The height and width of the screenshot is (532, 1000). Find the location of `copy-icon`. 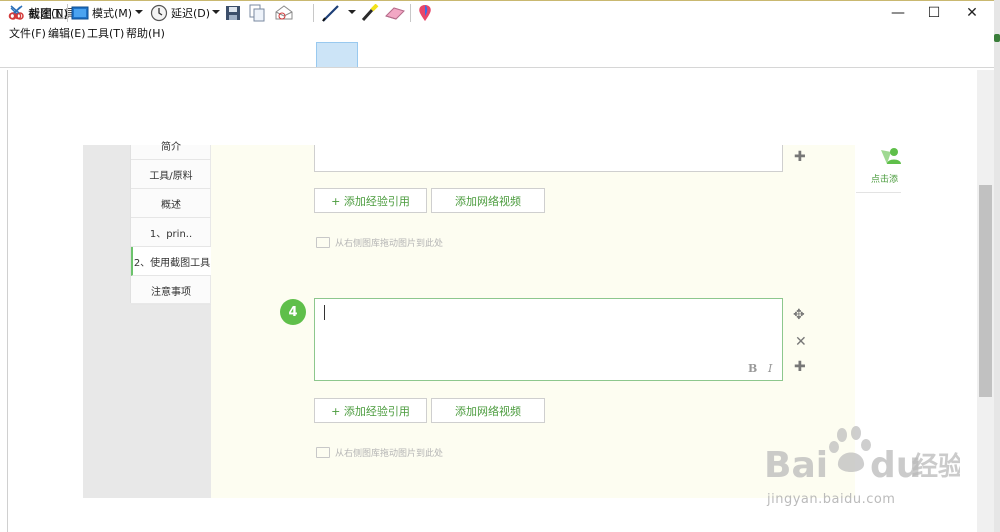

copy-icon is located at coordinates (257, 13).